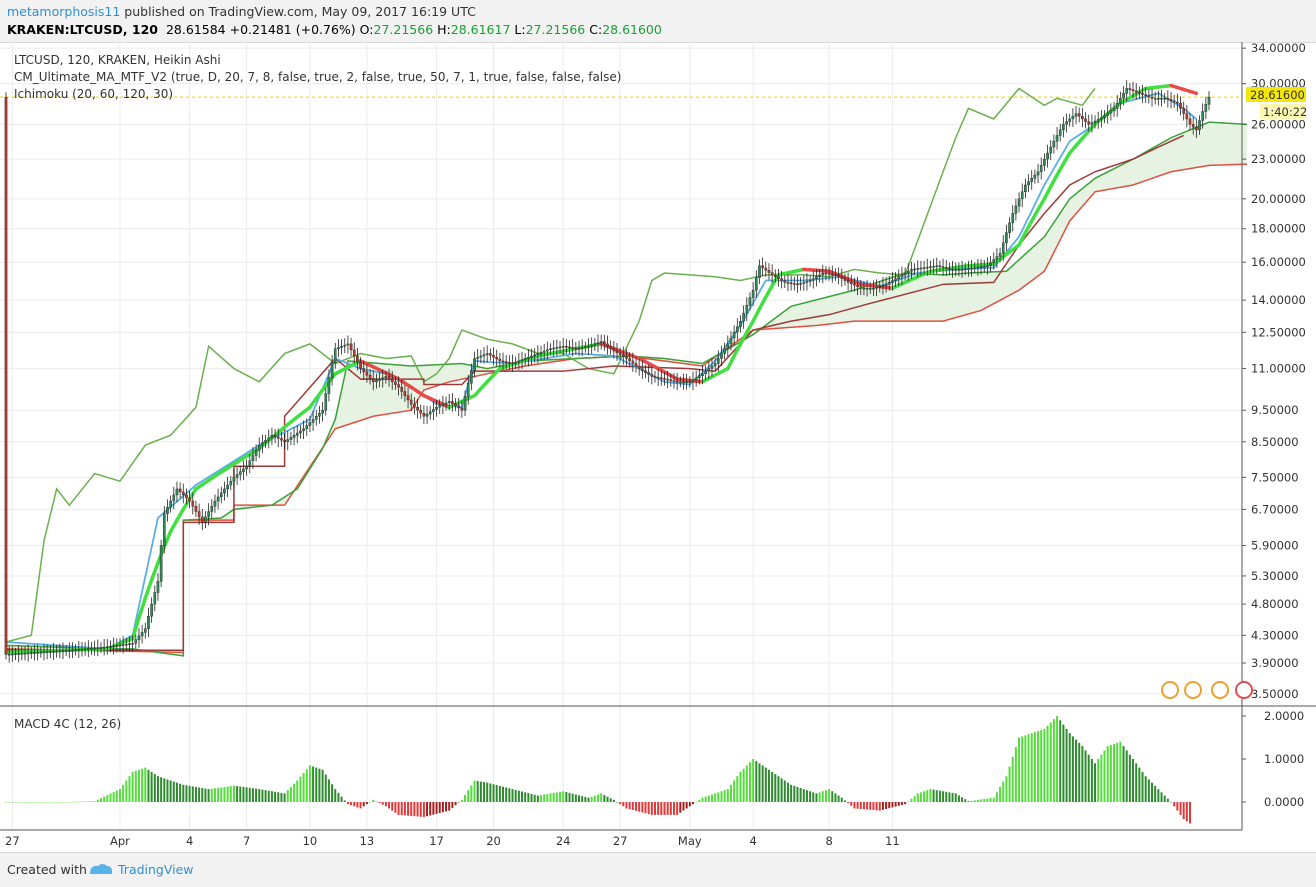 The image size is (1316, 887). I want to click on tradingview-link: TradingView, so click(156, 869).